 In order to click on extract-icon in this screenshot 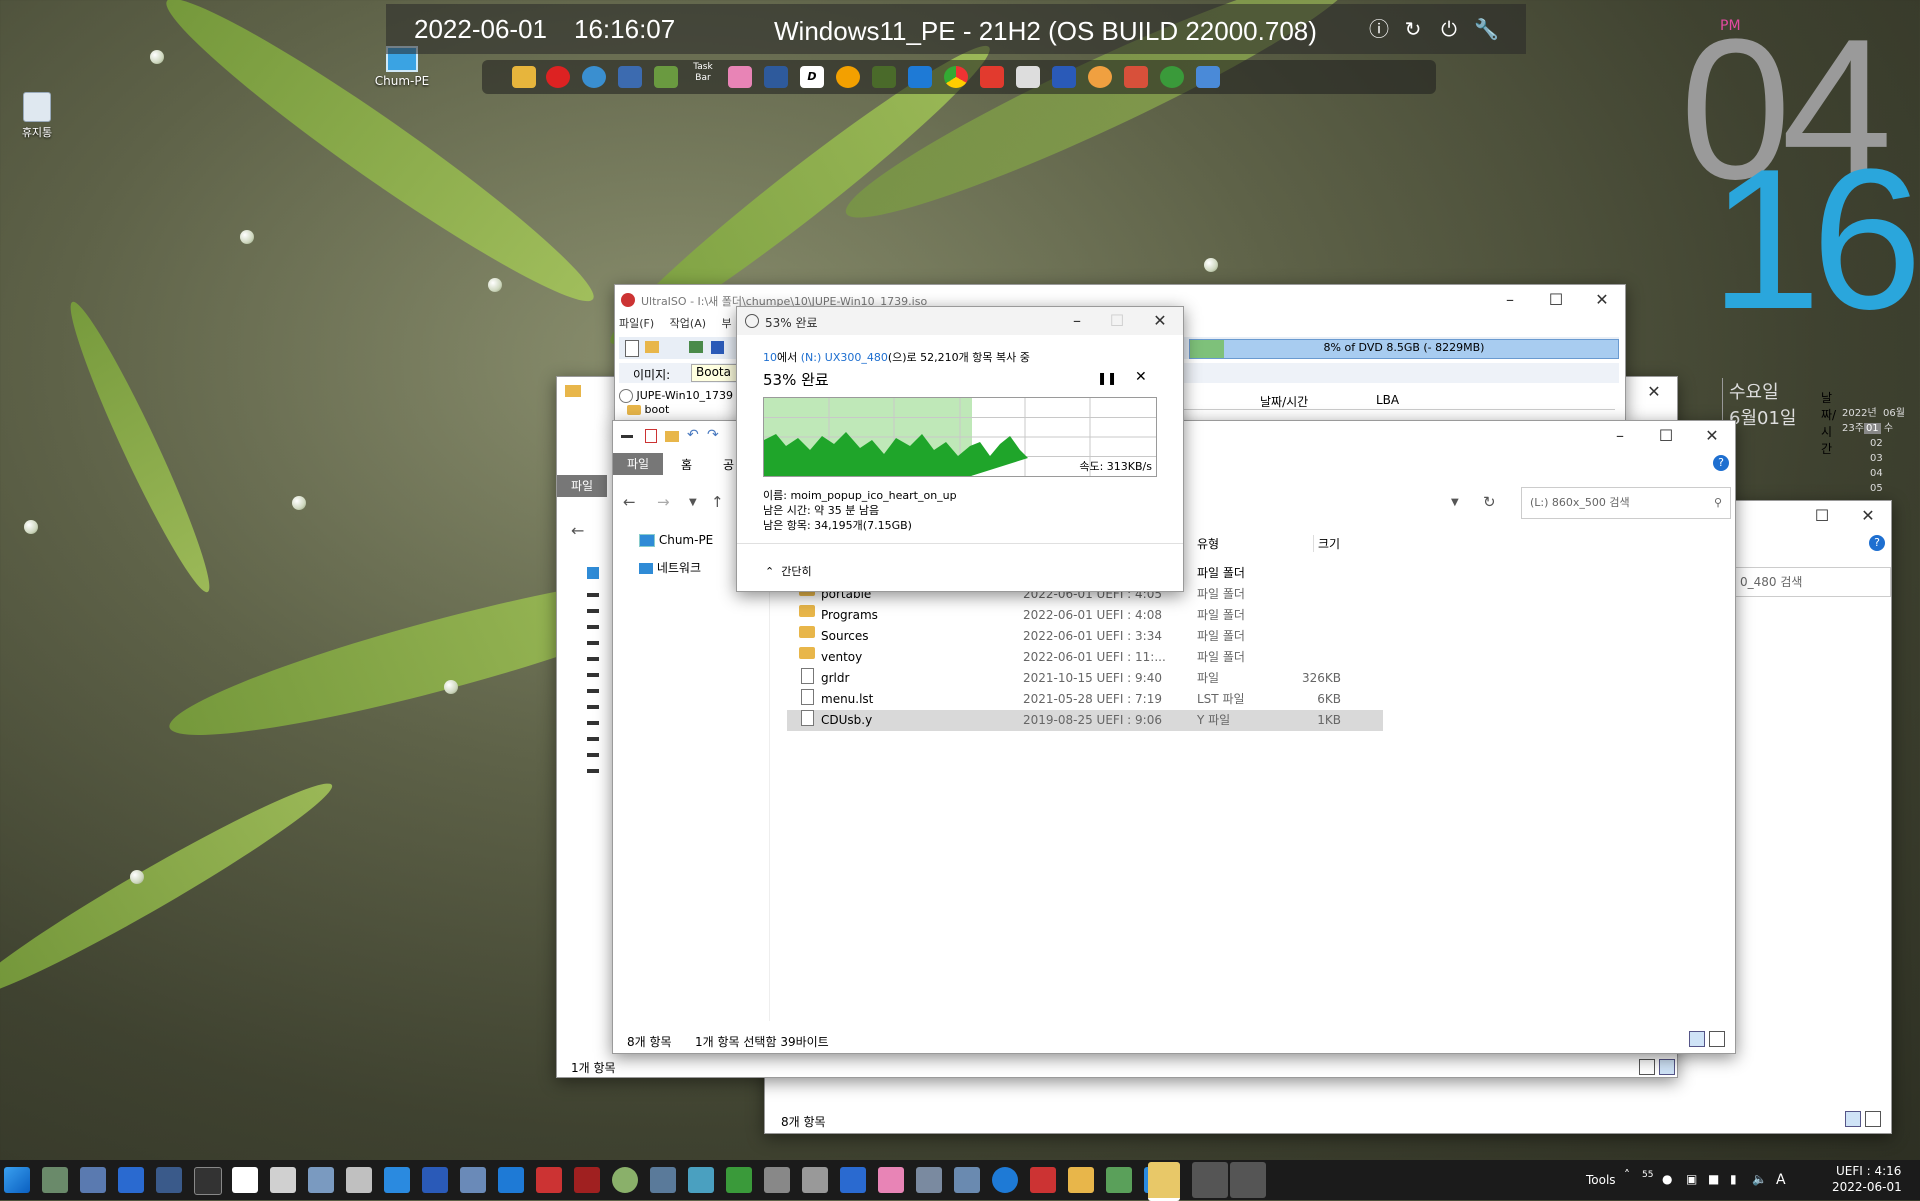, I will do `click(696, 347)`.